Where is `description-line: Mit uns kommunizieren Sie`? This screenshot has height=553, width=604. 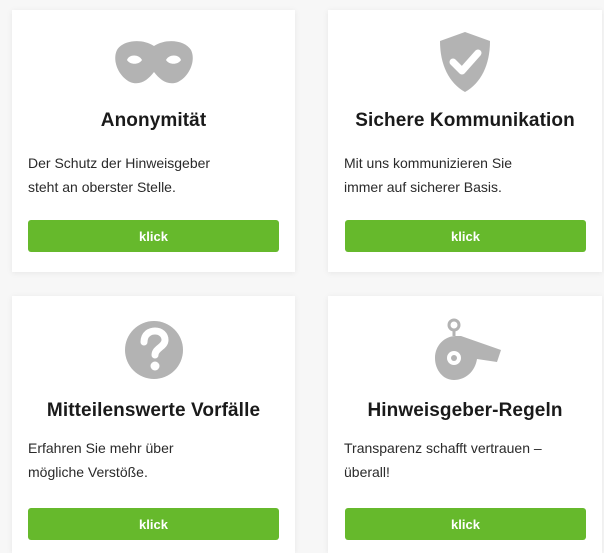
description-line: Mit uns kommunizieren Sie is located at coordinates (428, 163).